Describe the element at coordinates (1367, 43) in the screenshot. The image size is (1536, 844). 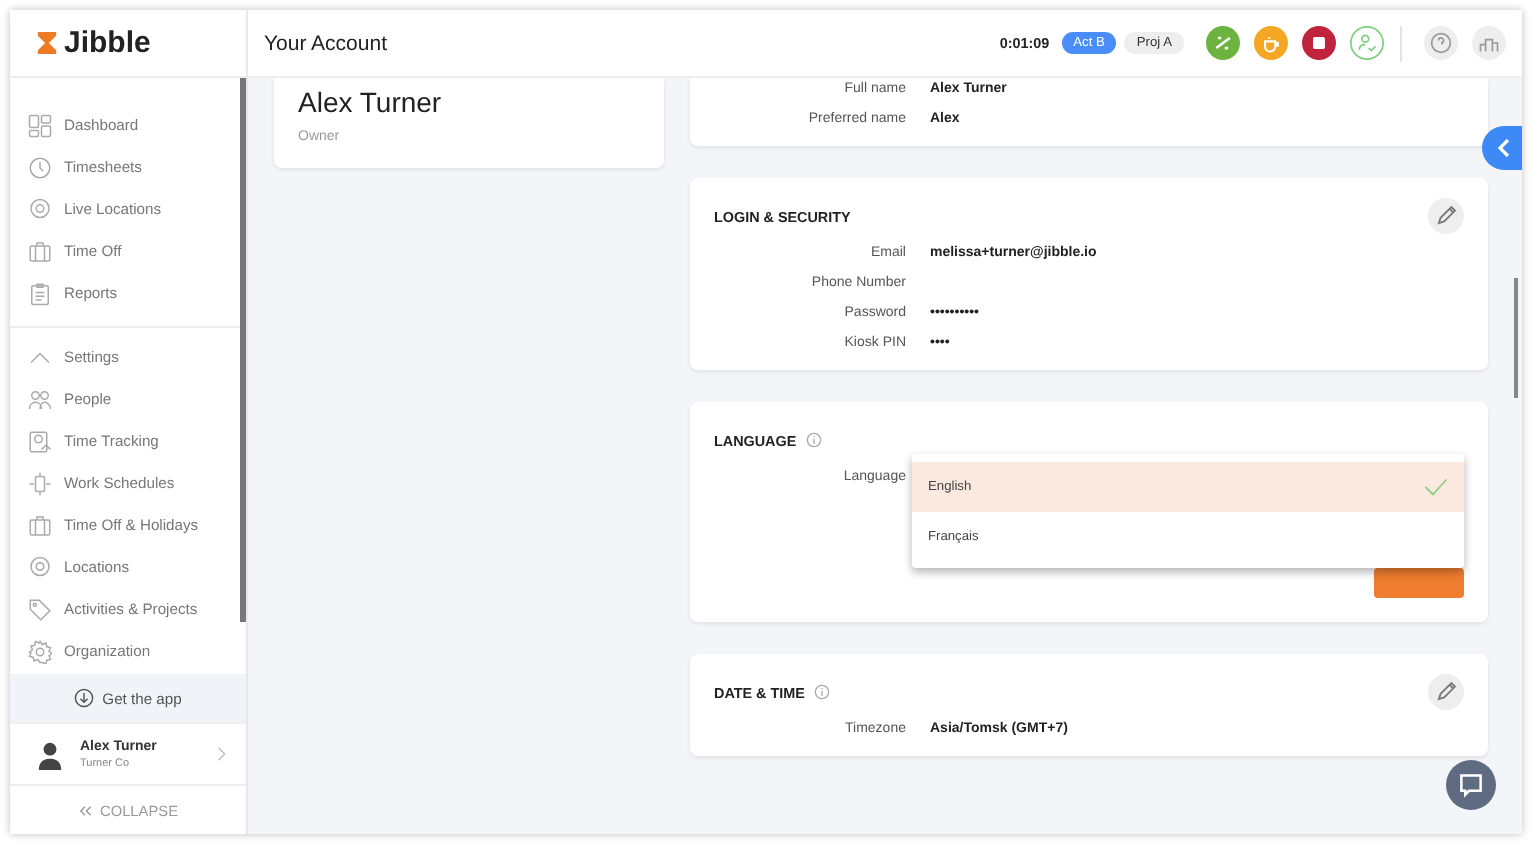
I see `person-check-button` at that location.